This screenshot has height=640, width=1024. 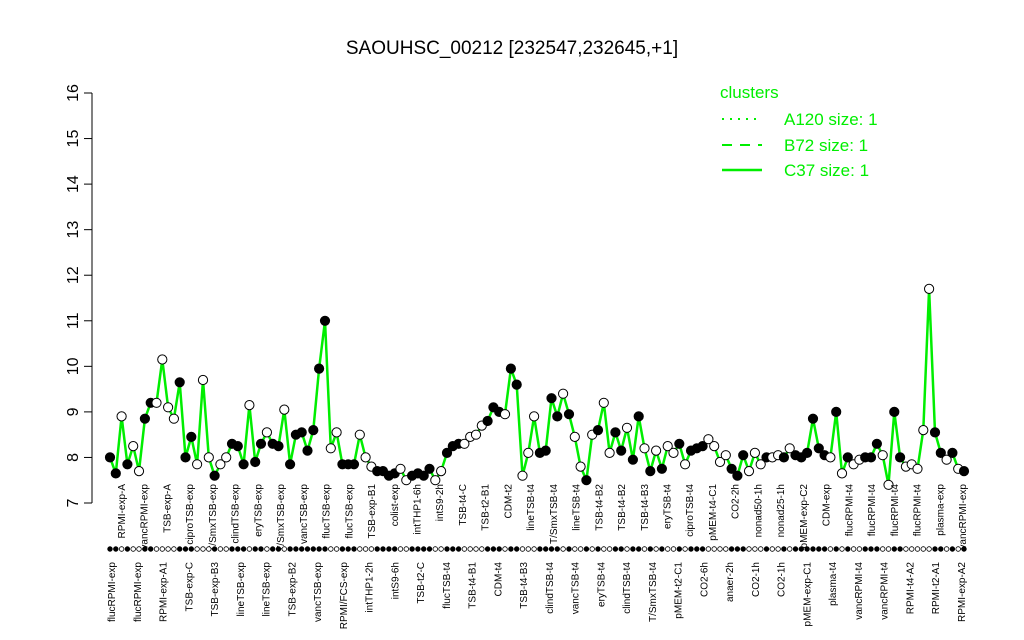 I want to click on point-label: RPMI-exp-A, so click(x=122, y=511).